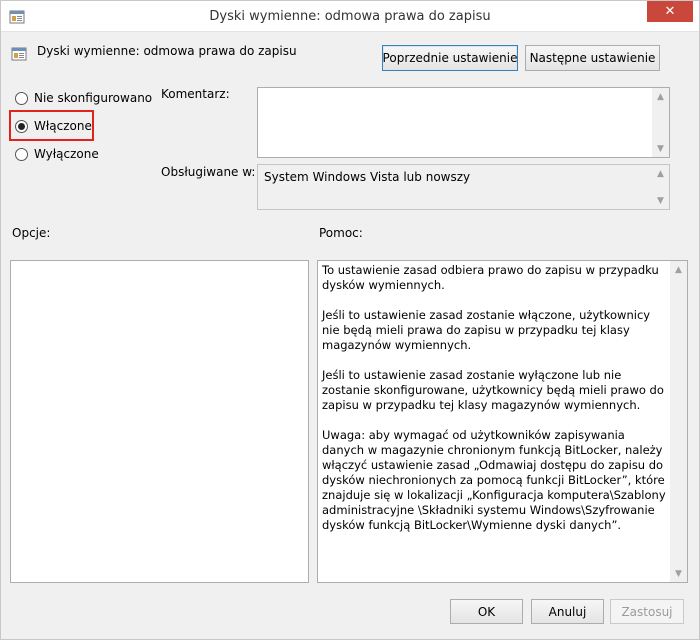 This screenshot has width=700, height=640. I want to click on close-button: ✕, so click(670, 11).